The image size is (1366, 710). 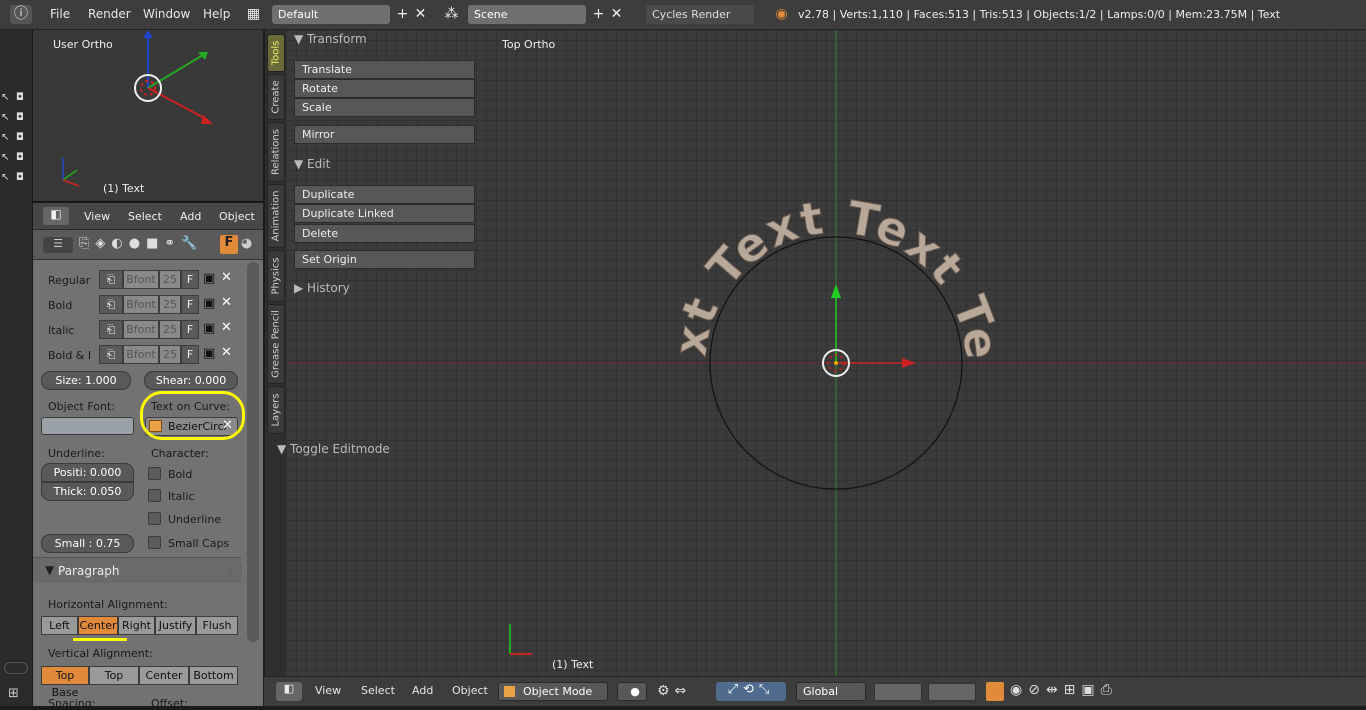 I want to click on properties-scrollbar, so click(x=253, y=452).